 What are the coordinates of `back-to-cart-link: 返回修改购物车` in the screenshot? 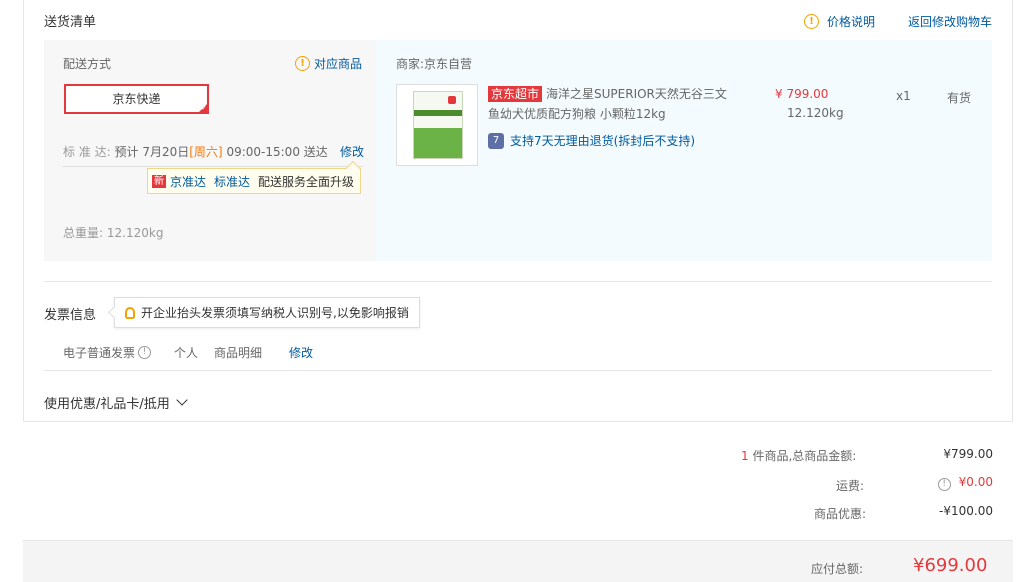 It's located at (950, 21).